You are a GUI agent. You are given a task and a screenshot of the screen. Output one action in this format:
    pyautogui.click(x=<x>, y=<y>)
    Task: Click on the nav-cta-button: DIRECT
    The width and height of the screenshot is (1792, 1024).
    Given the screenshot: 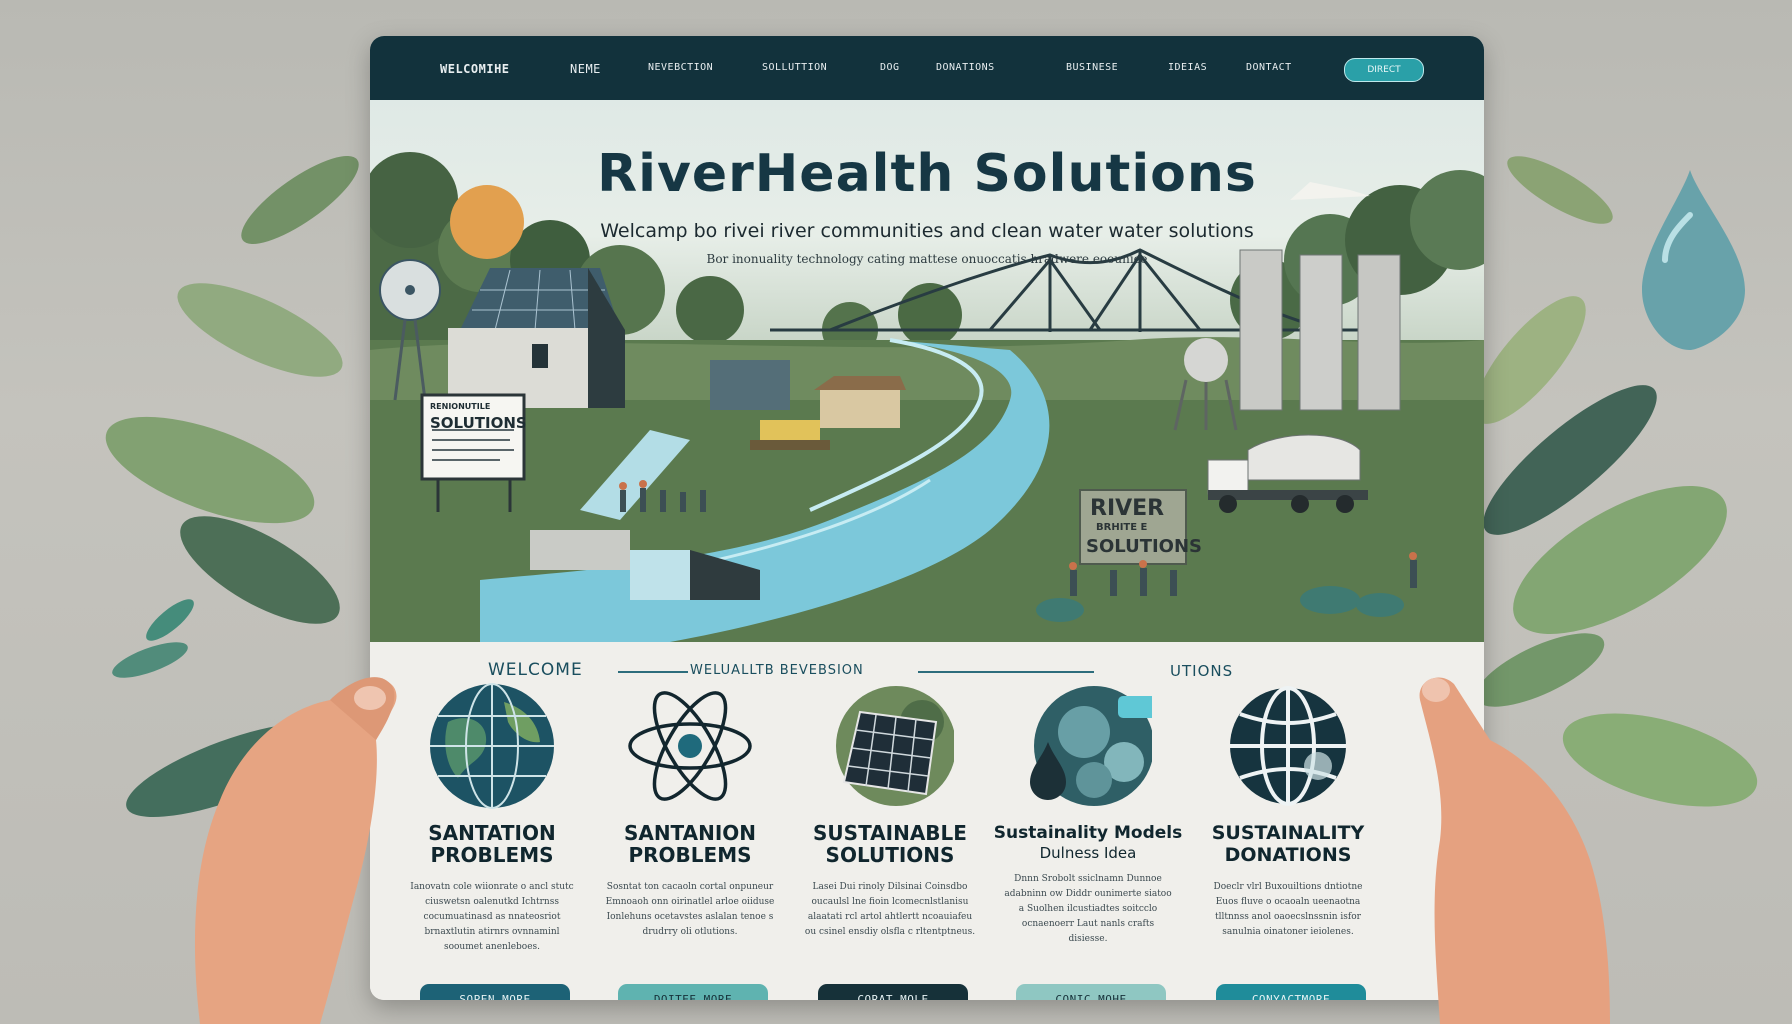 What is the action you would take?
    pyautogui.click(x=1384, y=70)
    